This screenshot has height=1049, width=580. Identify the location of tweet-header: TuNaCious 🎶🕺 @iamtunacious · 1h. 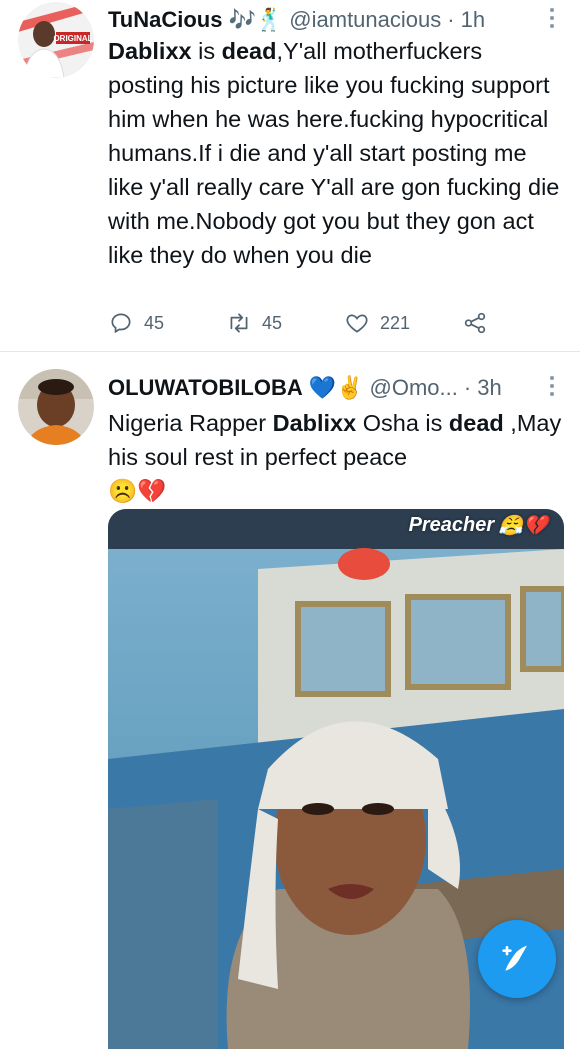
(329, 20).